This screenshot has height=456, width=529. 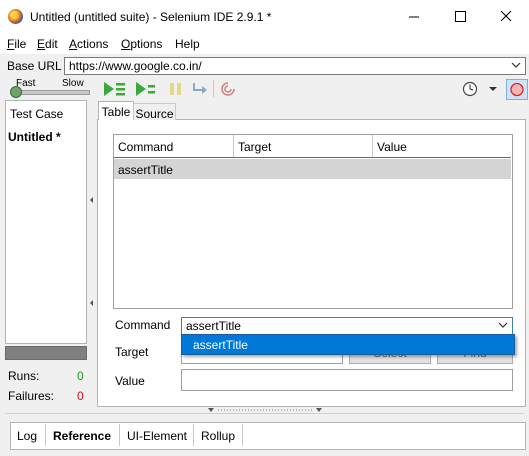 What do you see at coordinates (130, 381) in the screenshot?
I see `value-label: Value` at bounding box center [130, 381].